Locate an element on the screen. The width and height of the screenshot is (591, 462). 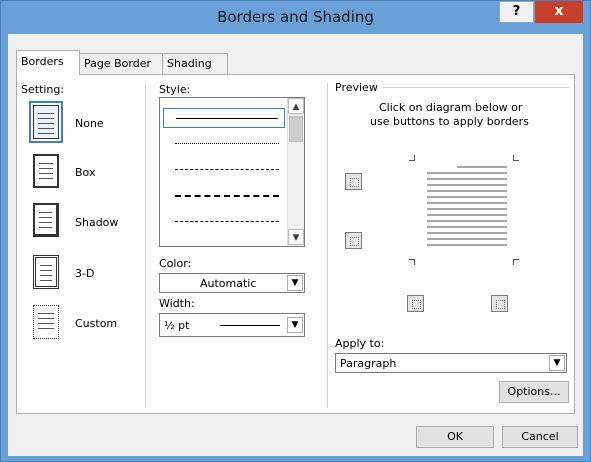
width-label: Width: is located at coordinates (177, 303).